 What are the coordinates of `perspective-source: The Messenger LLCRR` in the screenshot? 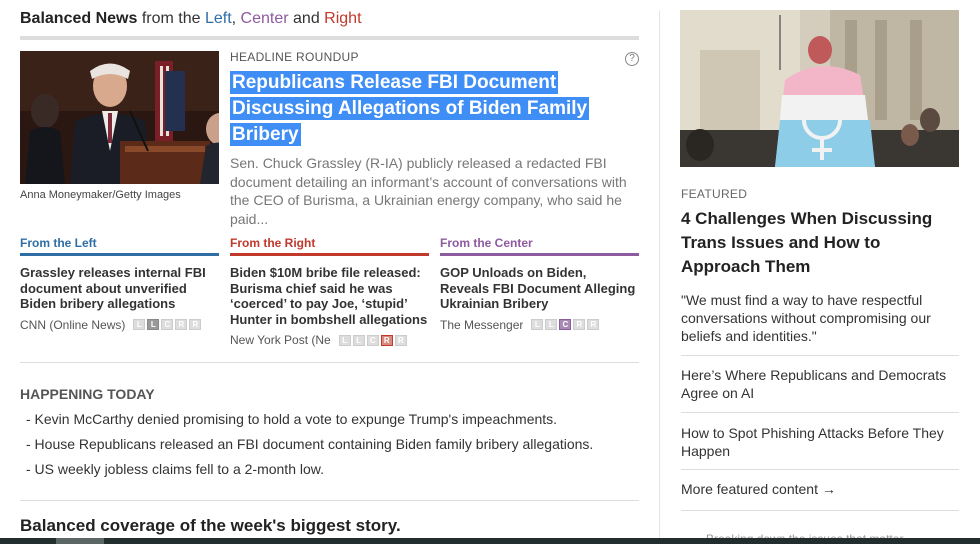 It's located at (539, 325).